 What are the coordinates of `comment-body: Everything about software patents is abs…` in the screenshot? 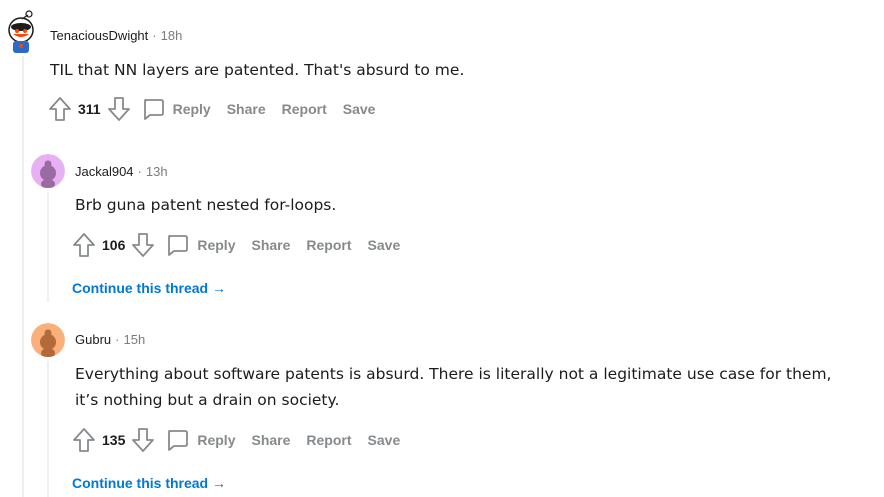 It's located at (475, 387).